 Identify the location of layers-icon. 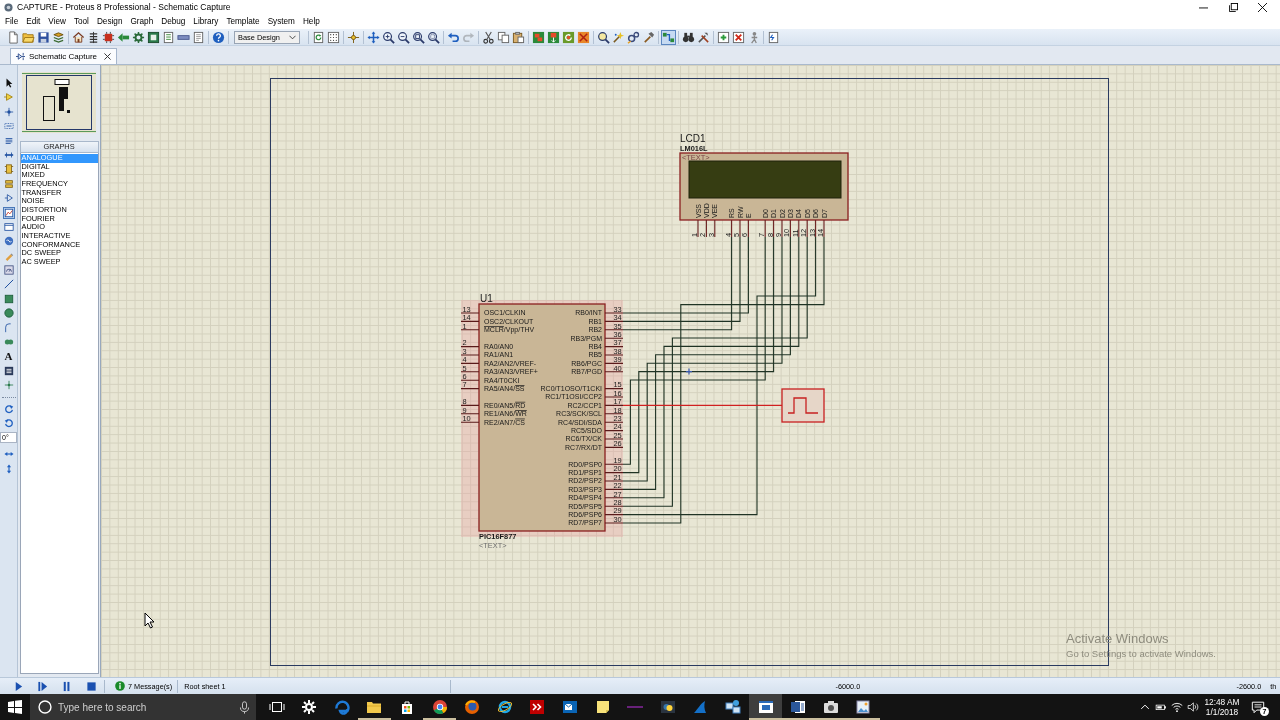
(58, 37).